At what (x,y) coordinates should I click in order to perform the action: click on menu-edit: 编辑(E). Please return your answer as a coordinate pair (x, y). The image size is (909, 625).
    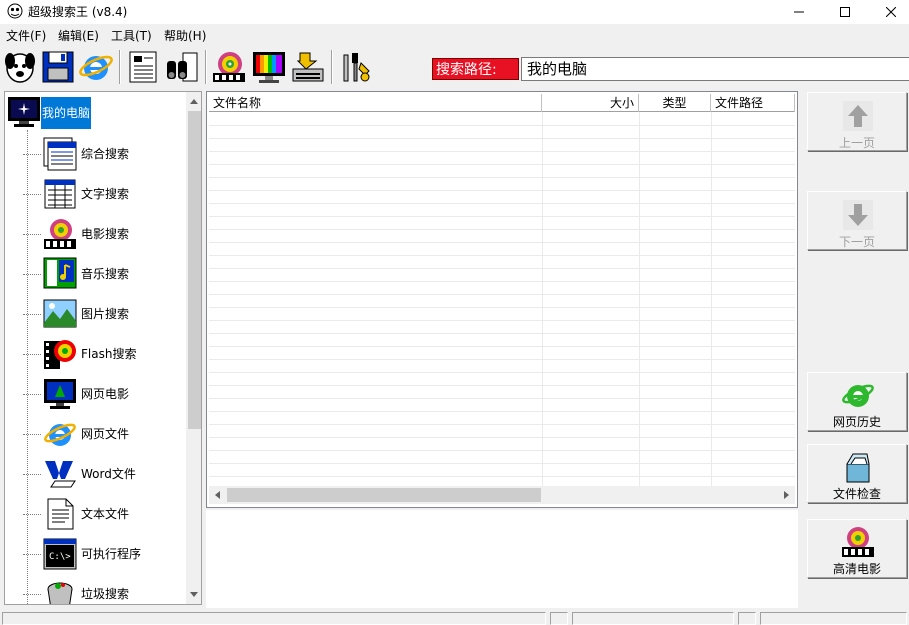
    Looking at the image, I should click on (78, 36).